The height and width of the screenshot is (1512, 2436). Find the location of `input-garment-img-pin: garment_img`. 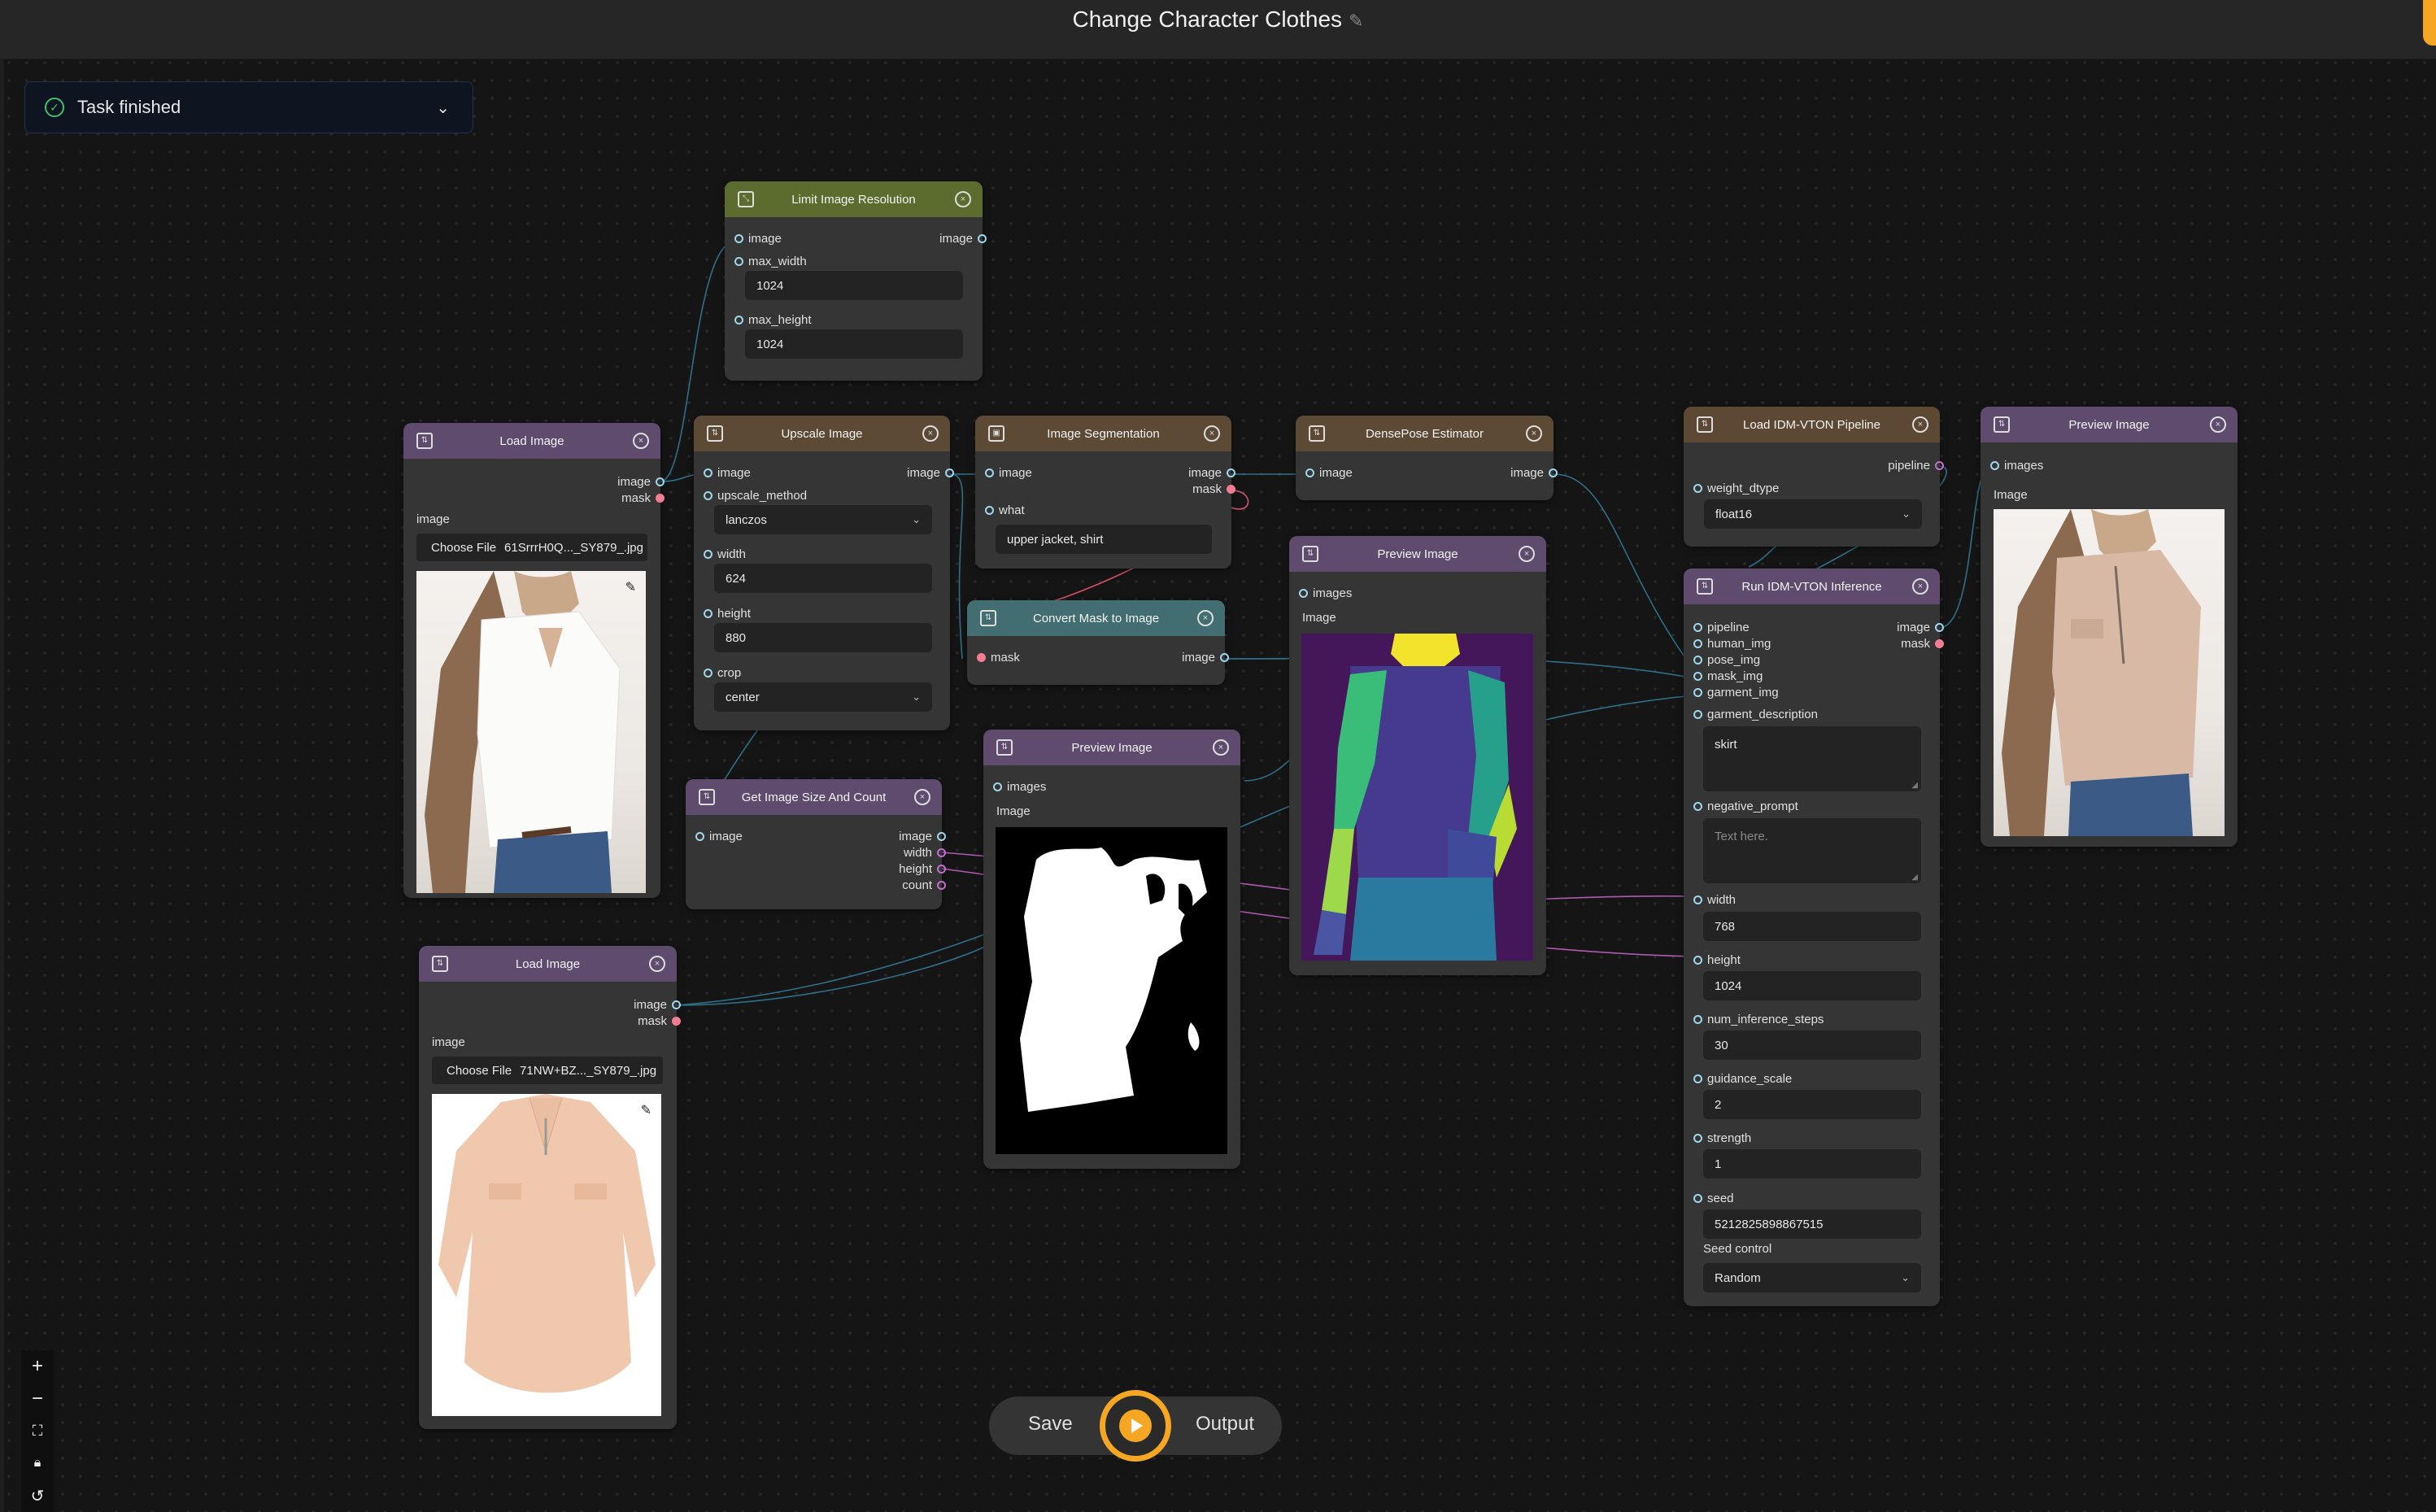

input-garment-img-pin: garment_img is located at coordinates (1736, 692).